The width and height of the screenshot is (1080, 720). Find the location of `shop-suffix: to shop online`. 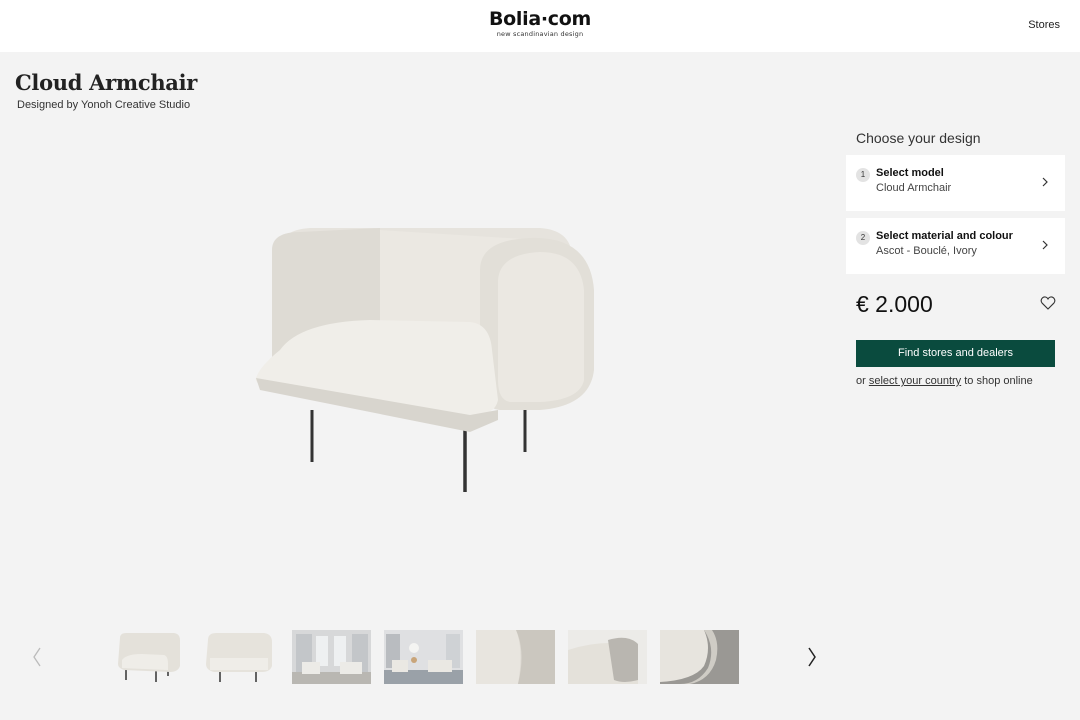

shop-suffix: to shop online is located at coordinates (997, 381).